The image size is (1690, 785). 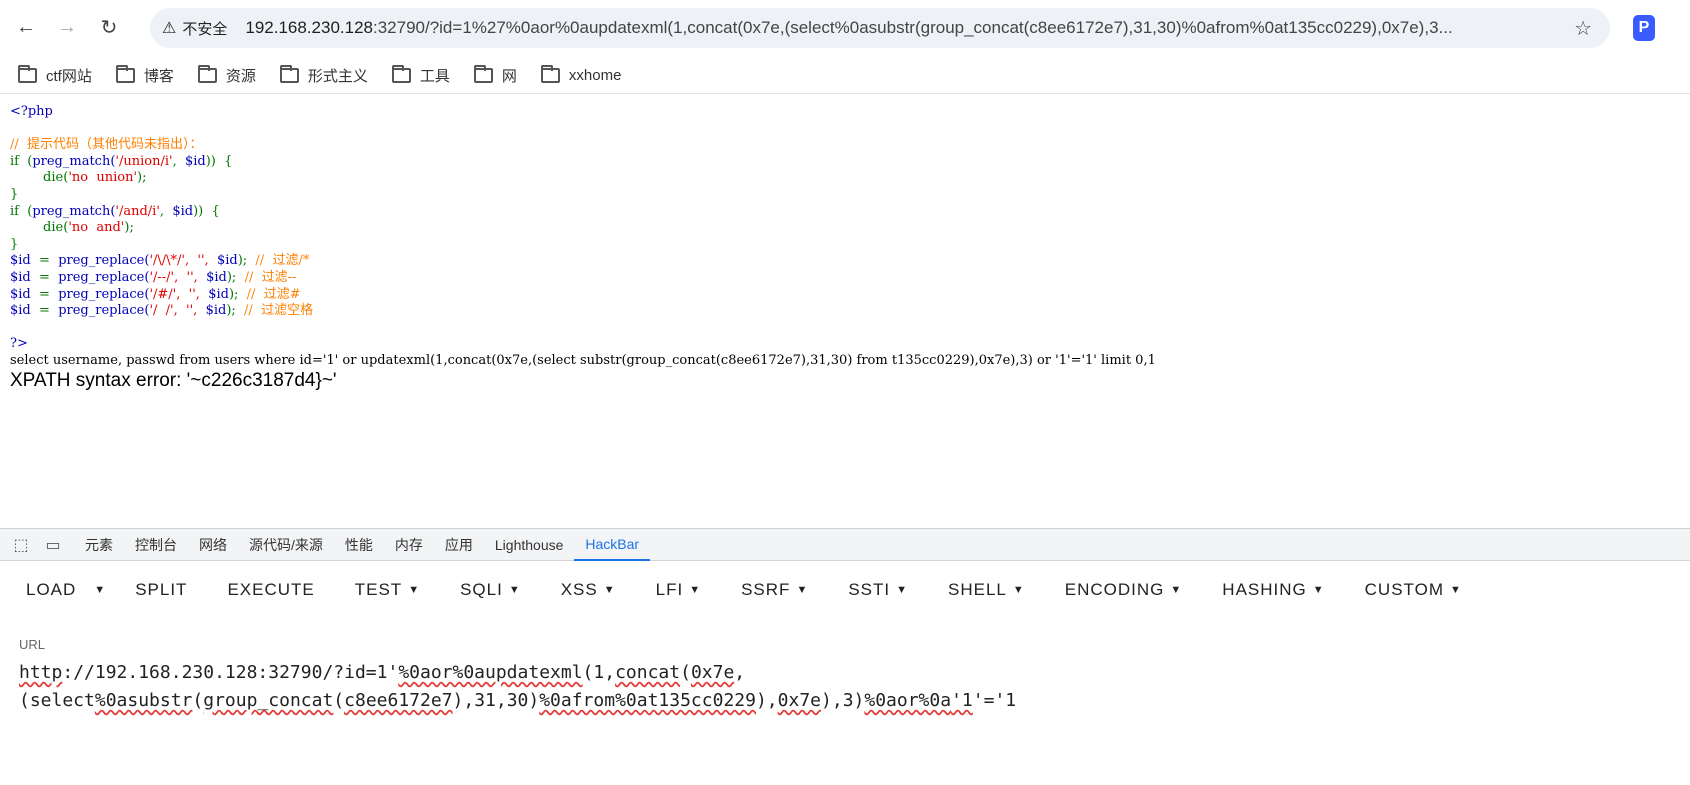 I want to click on xss-menu: XSS ▼, so click(x=588, y=590).